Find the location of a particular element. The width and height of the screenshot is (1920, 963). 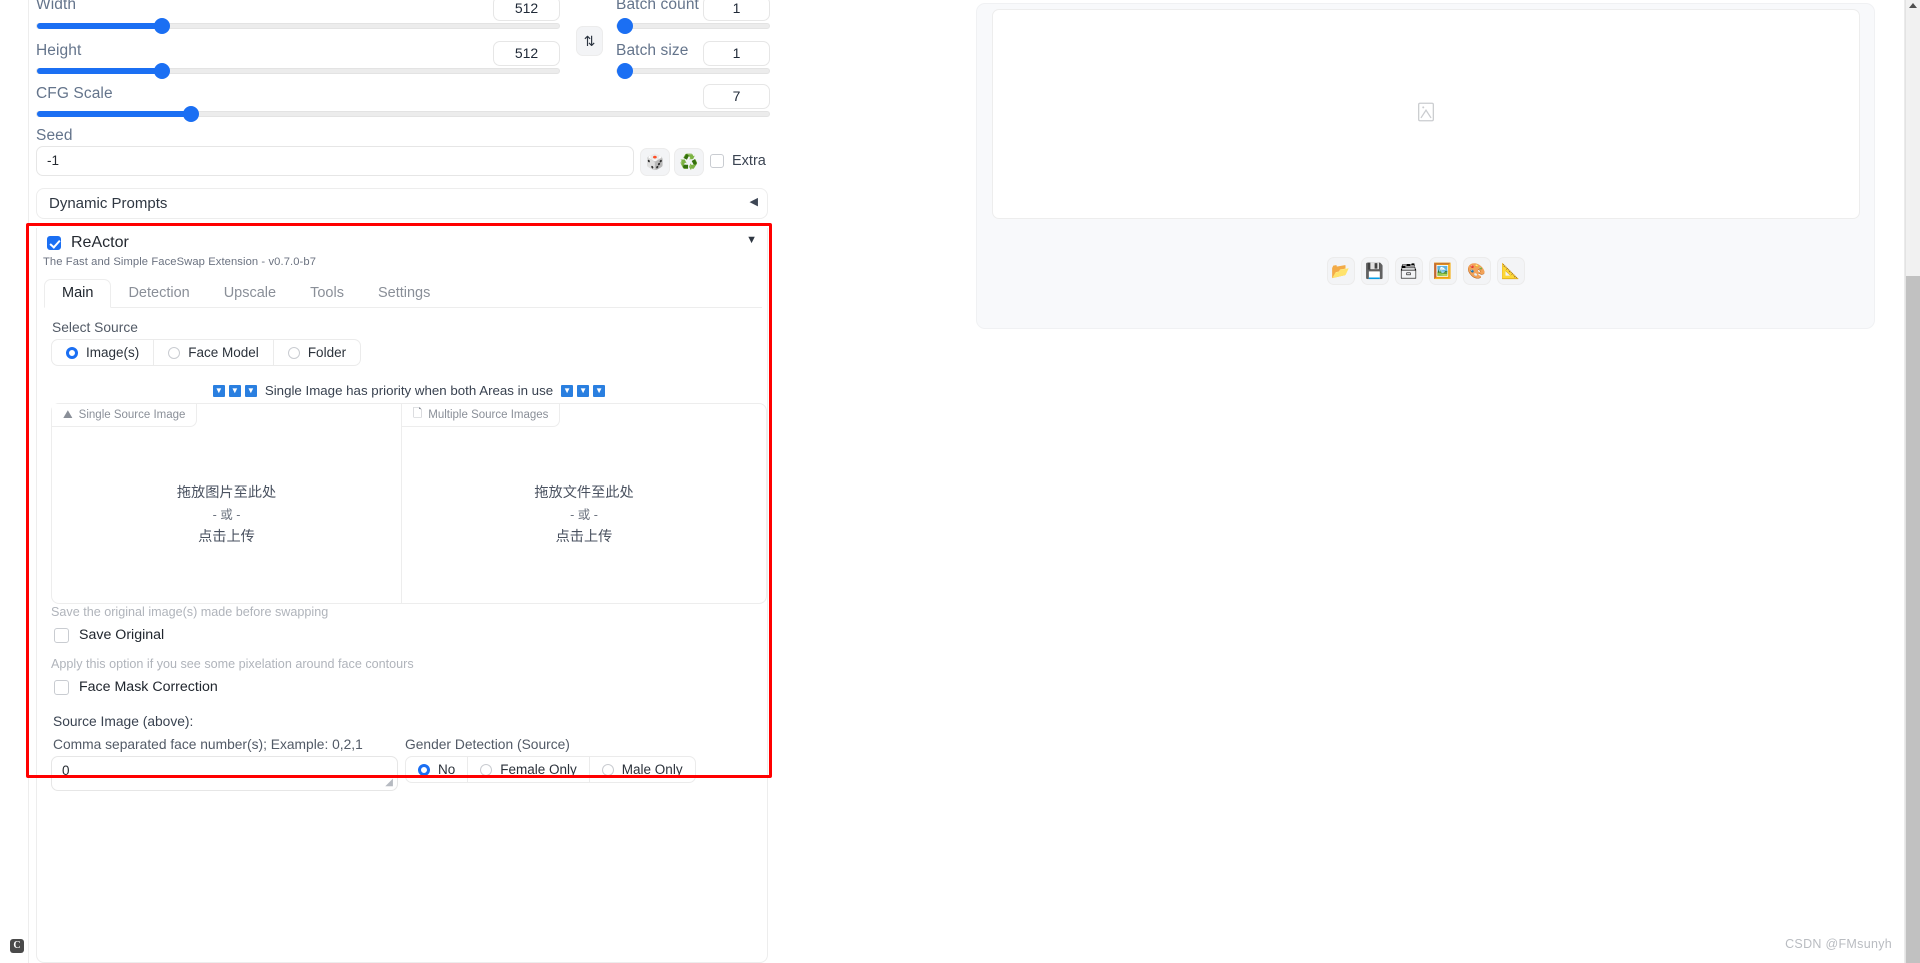

open-folder-icon: 📂 is located at coordinates (1340, 271).